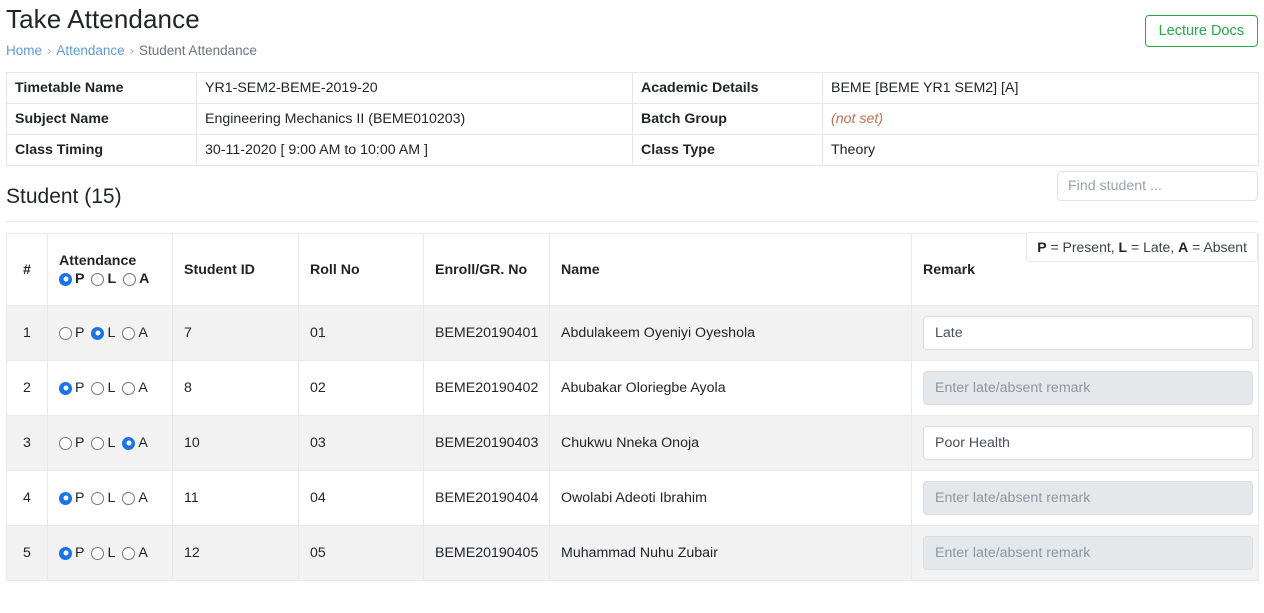 Image resolution: width=1264 pixels, height=613 pixels. What do you see at coordinates (1201, 31) in the screenshot?
I see `lecture-docs-button: Lecture Docs` at bounding box center [1201, 31].